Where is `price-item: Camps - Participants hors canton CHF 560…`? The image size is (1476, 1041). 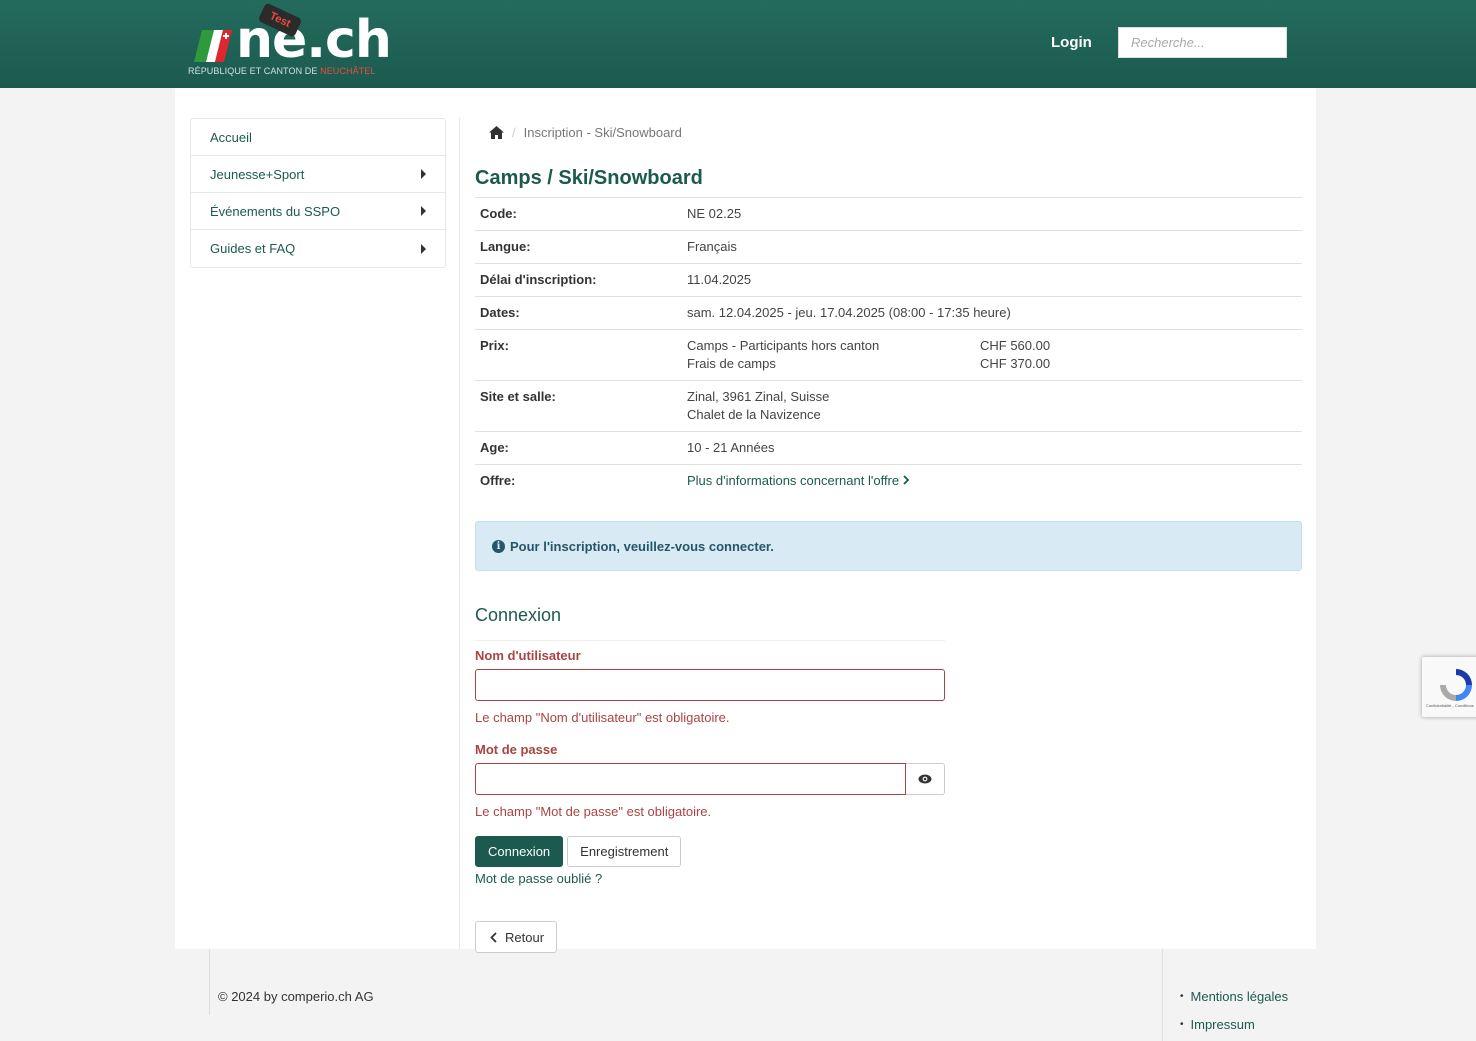 price-item: Camps - Participants hors canton CHF 560… is located at coordinates (992, 346).